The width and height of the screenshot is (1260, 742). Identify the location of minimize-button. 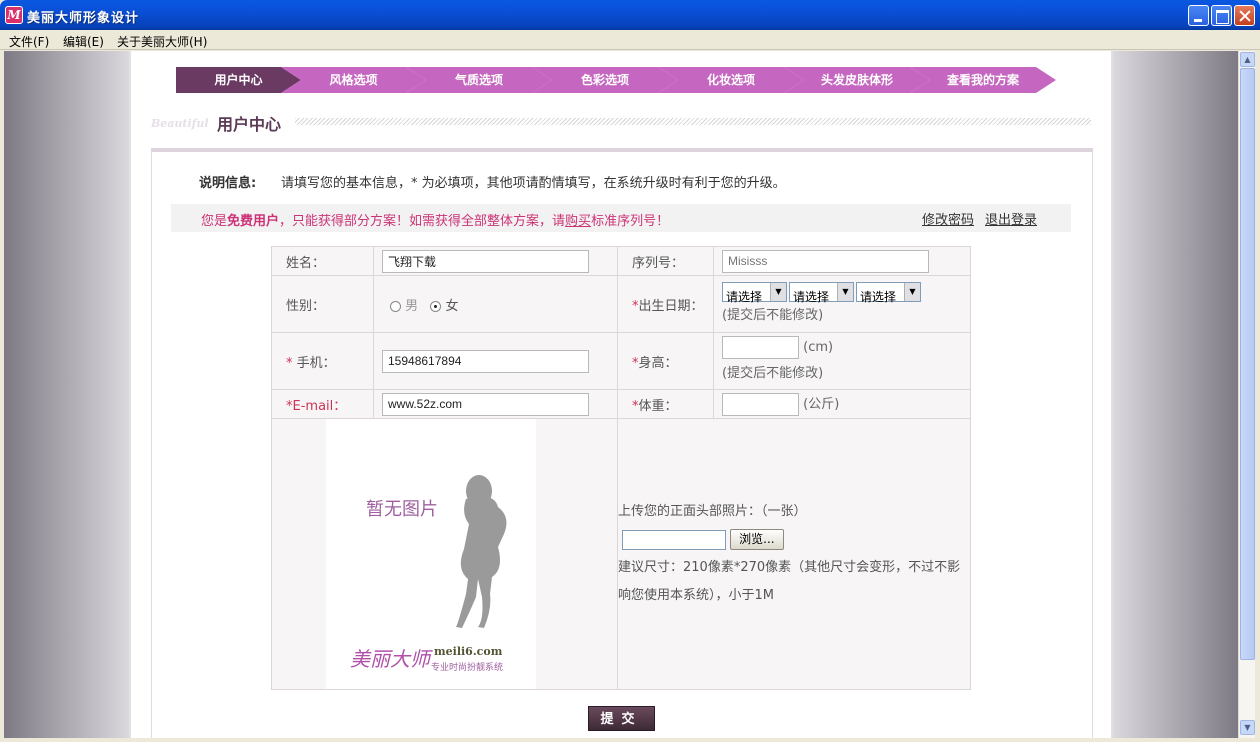
(1198, 15).